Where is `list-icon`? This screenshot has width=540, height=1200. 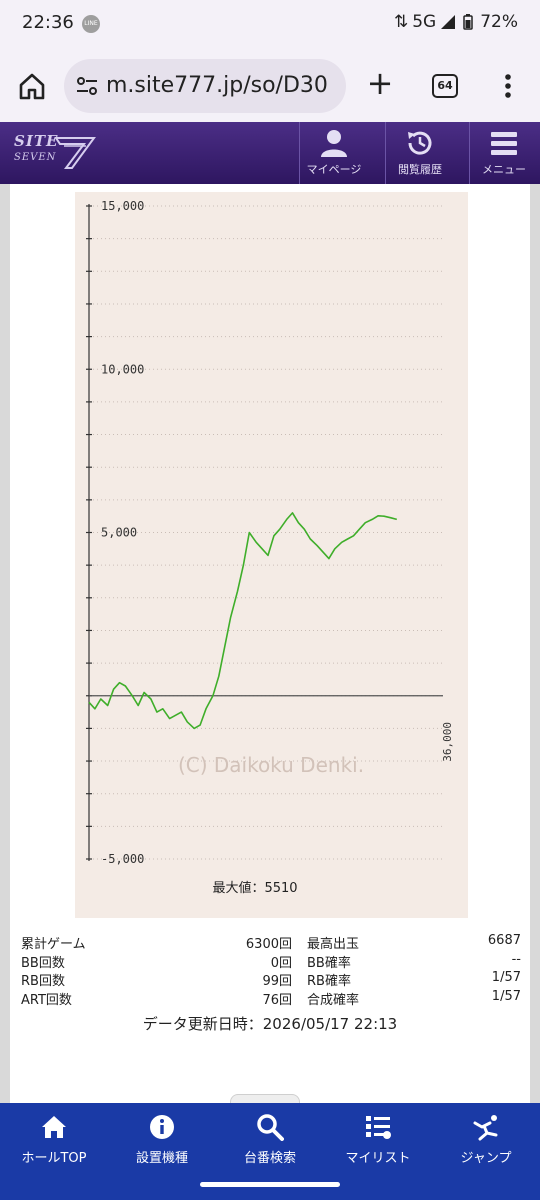
list-icon is located at coordinates (378, 1127).